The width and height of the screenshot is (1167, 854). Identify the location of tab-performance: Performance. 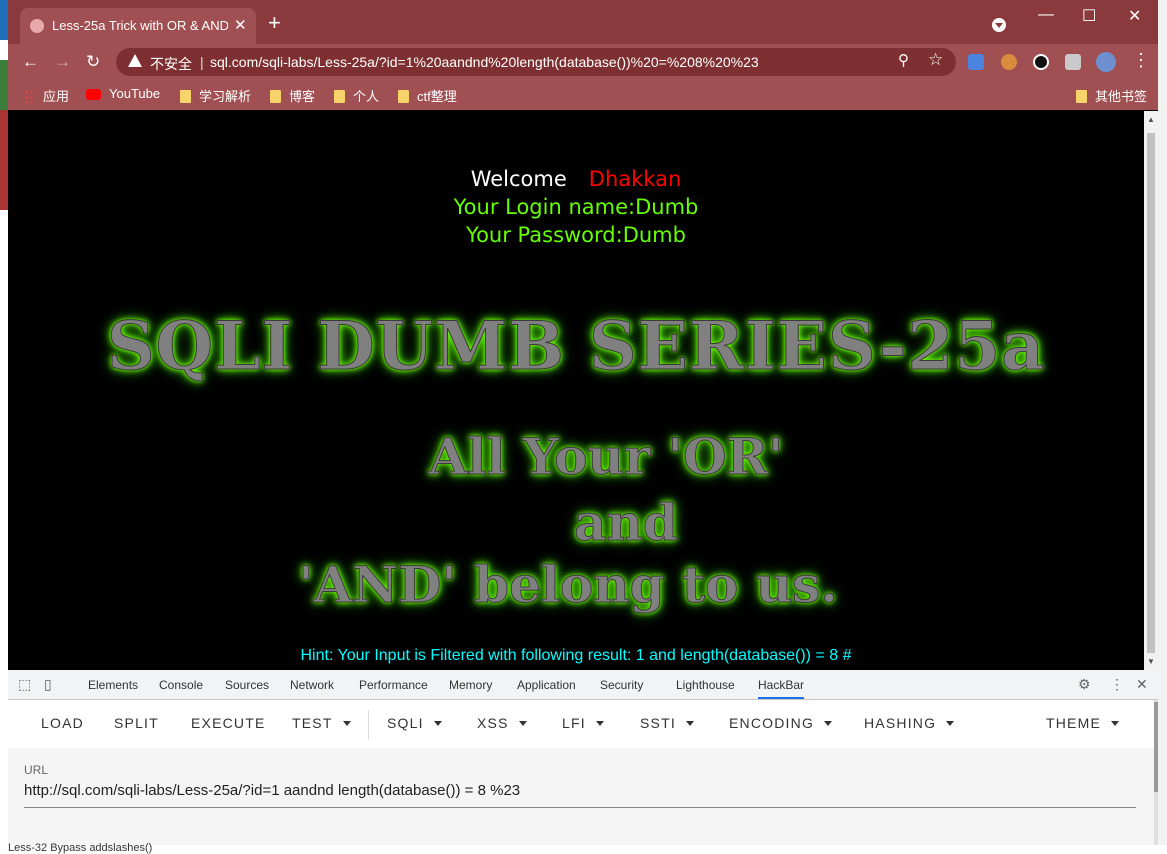
(393, 685).